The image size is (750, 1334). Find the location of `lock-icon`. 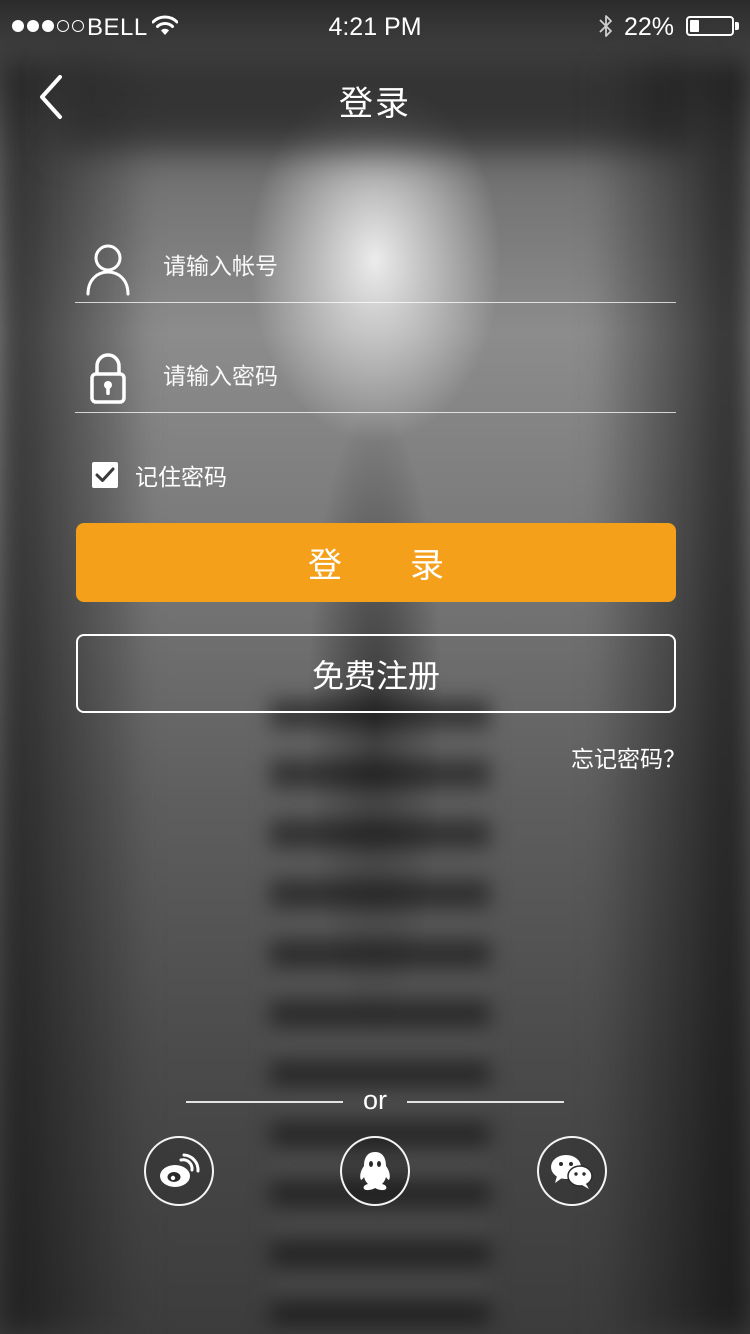

lock-icon is located at coordinates (108, 378).